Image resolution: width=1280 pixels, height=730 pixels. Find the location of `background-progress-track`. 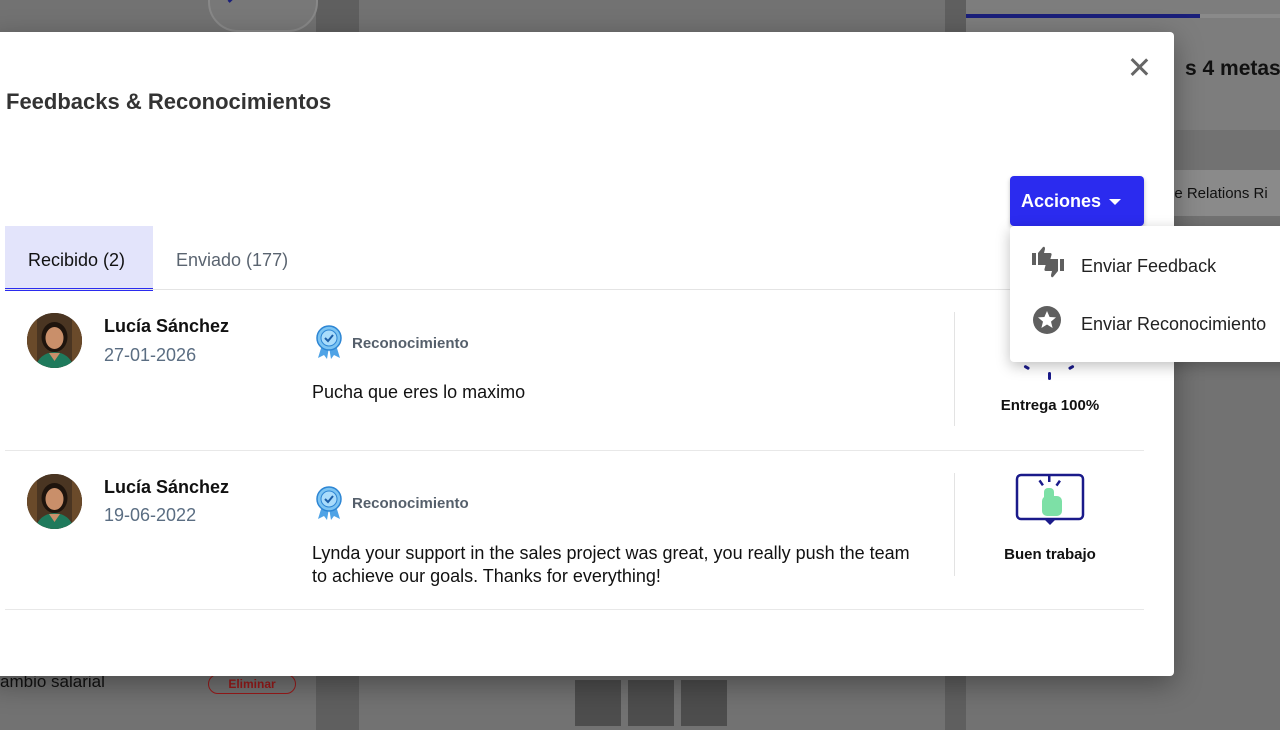

background-progress-track is located at coordinates (1240, 16).